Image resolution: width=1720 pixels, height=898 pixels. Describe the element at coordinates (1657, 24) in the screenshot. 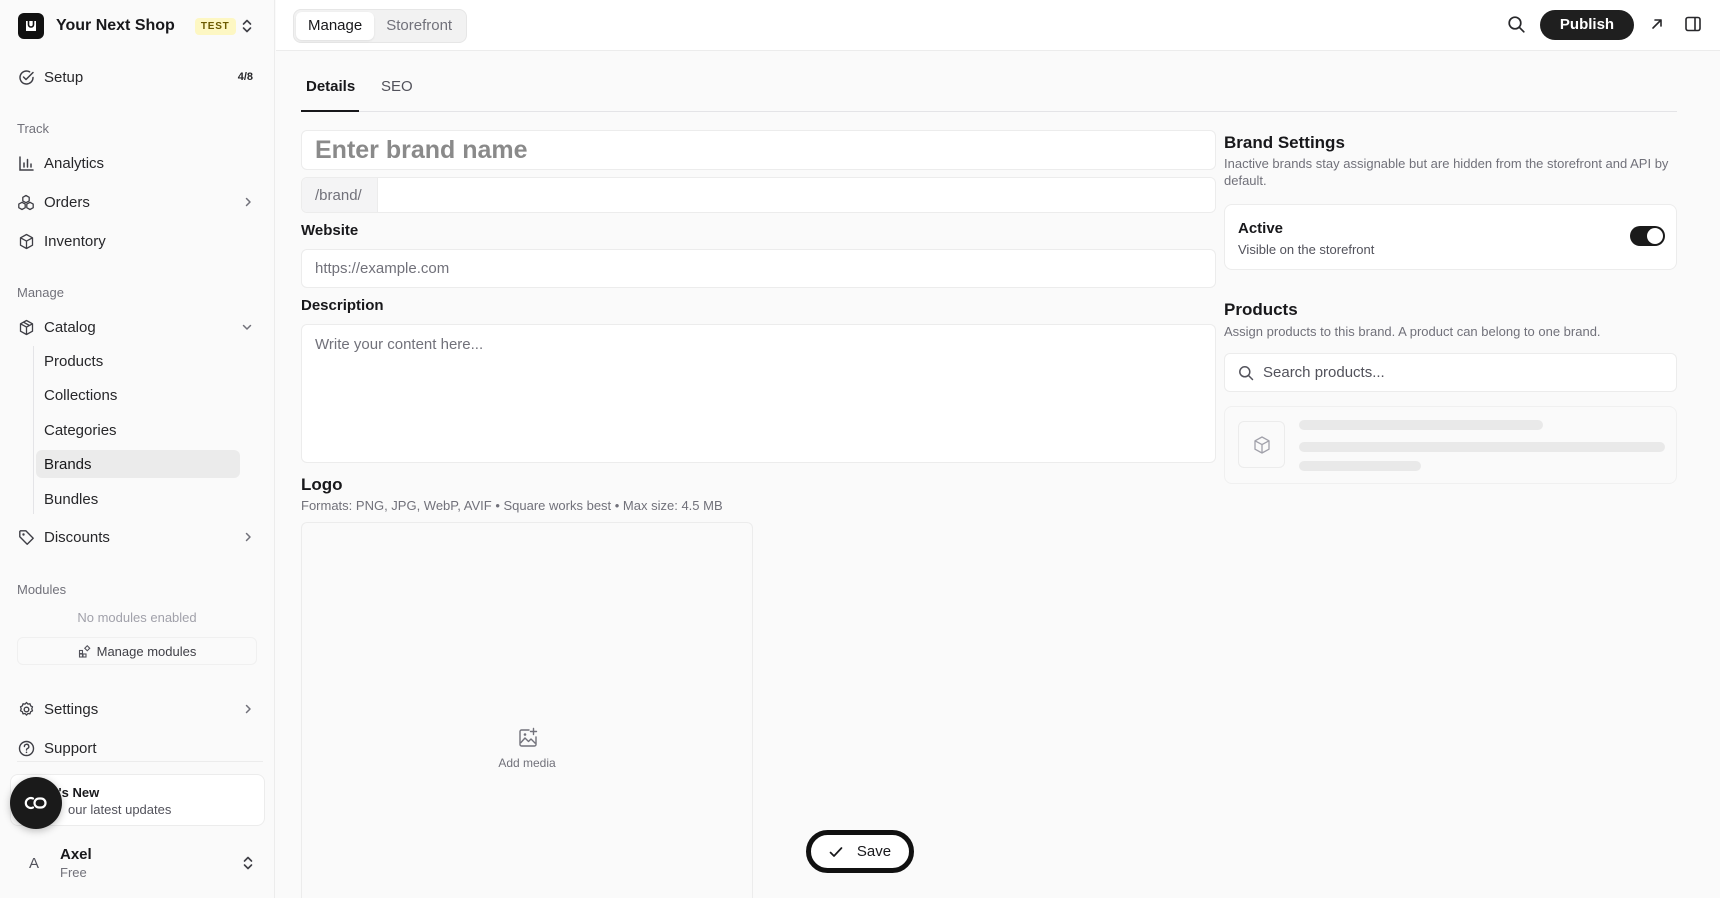

I see `external-link-icon` at that location.